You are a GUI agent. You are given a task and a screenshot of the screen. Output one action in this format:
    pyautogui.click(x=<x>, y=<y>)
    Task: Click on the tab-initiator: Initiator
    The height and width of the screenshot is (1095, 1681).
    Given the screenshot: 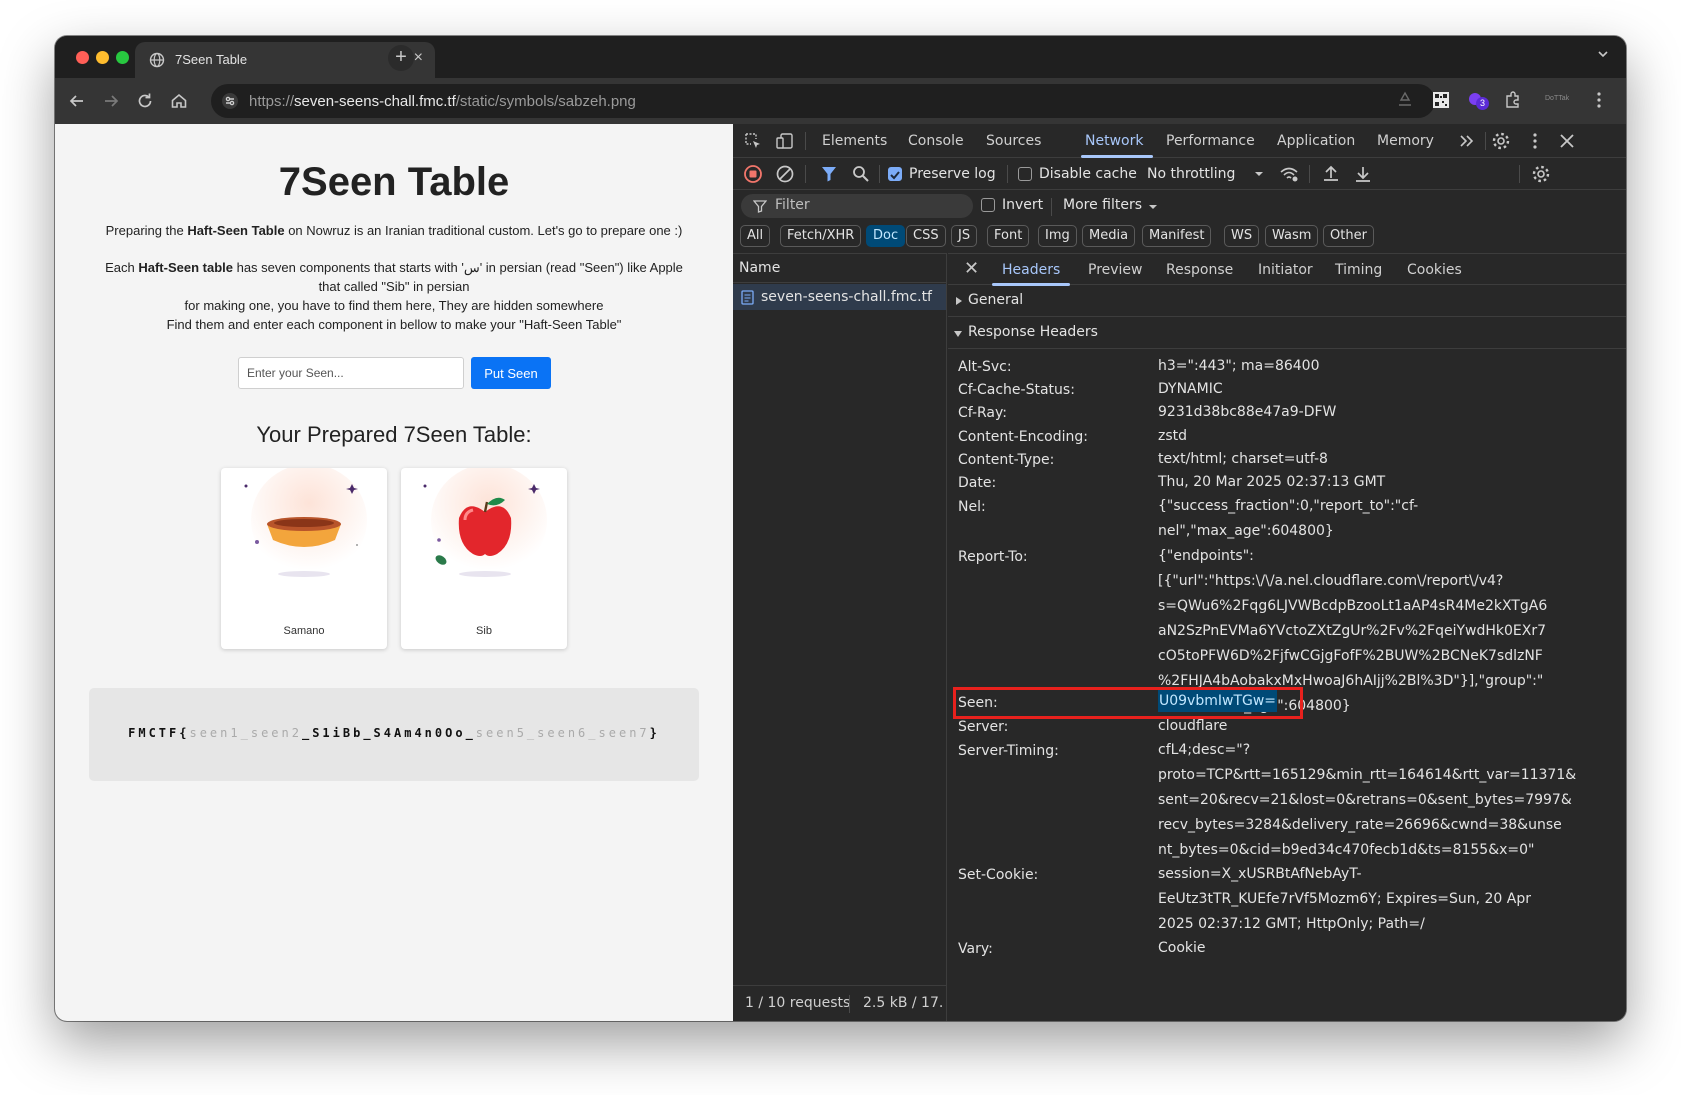 What is the action you would take?
    pyautogui.click(x=1285, y=270)
    